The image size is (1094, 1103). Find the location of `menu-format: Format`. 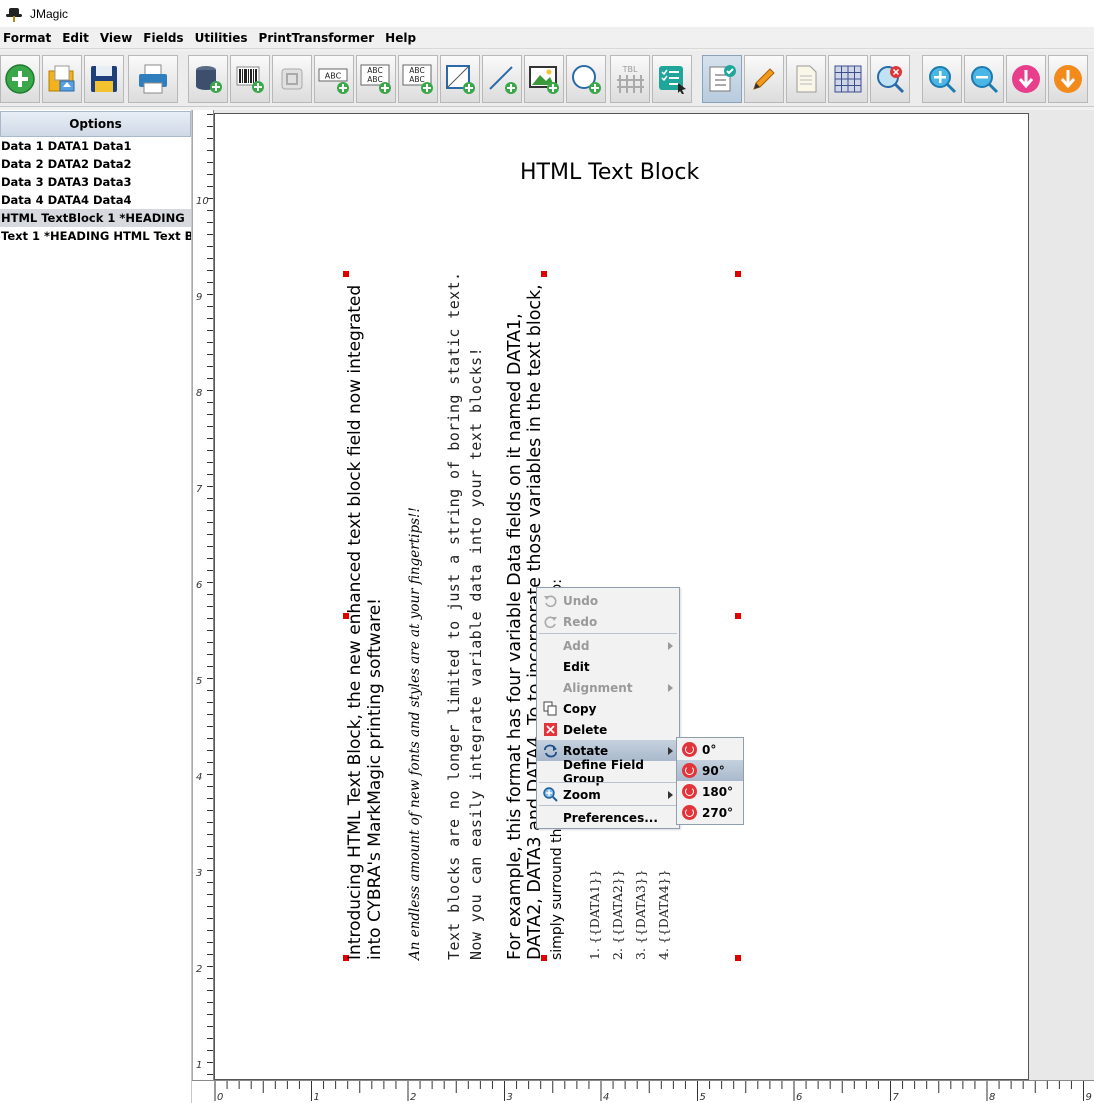

menu-format: Format is located at coordinates (28, 38).